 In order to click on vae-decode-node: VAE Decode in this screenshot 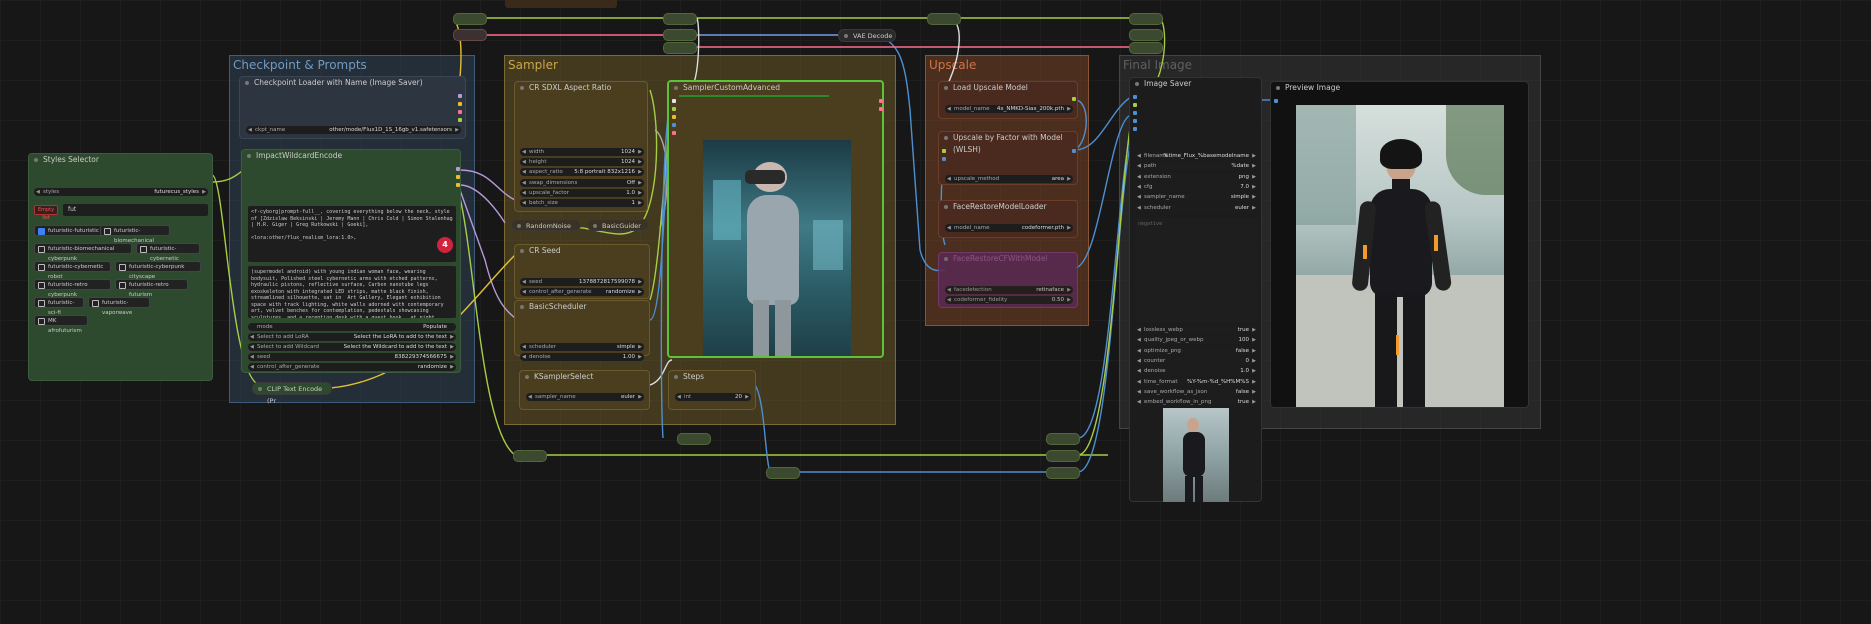, I will do `click(867, 35)`.